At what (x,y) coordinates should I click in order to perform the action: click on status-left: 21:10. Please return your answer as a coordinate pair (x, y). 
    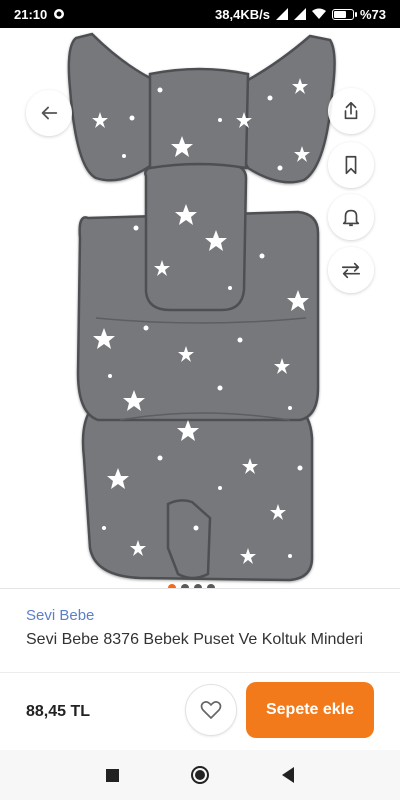
    Looking at the image, I should click on (39, 14).